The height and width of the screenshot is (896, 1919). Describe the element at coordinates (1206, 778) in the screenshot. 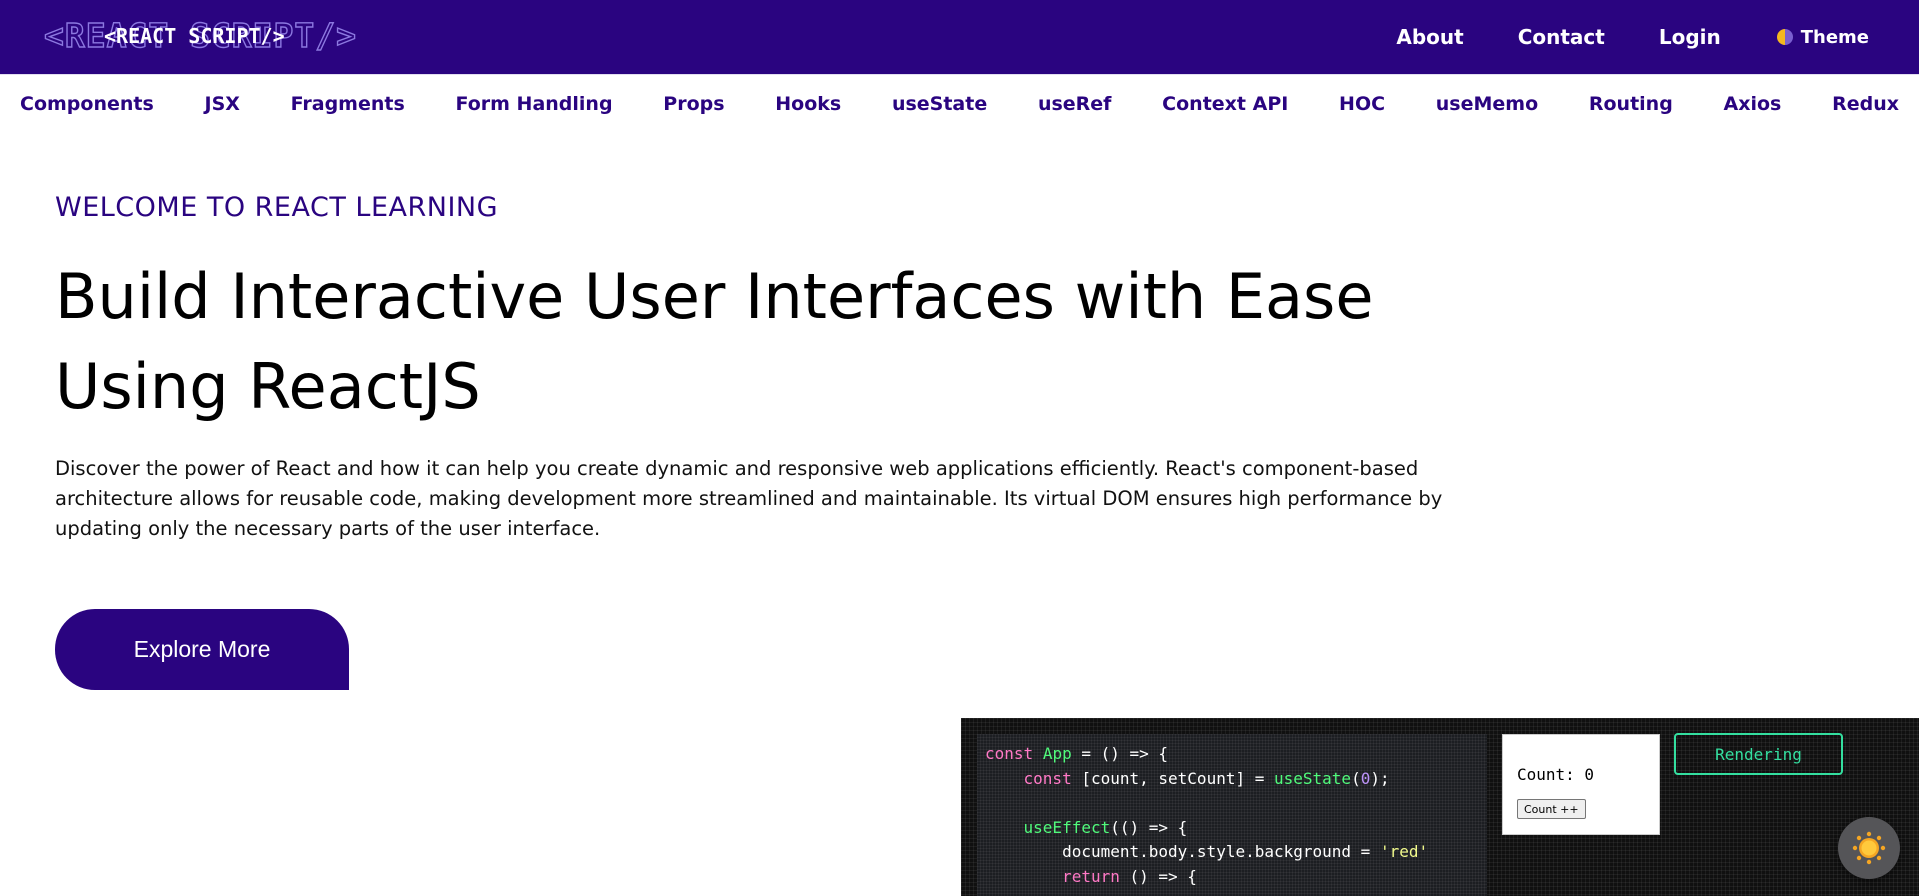

I see `code-line-2: const [count, setCount] = useState(0);` at that location.